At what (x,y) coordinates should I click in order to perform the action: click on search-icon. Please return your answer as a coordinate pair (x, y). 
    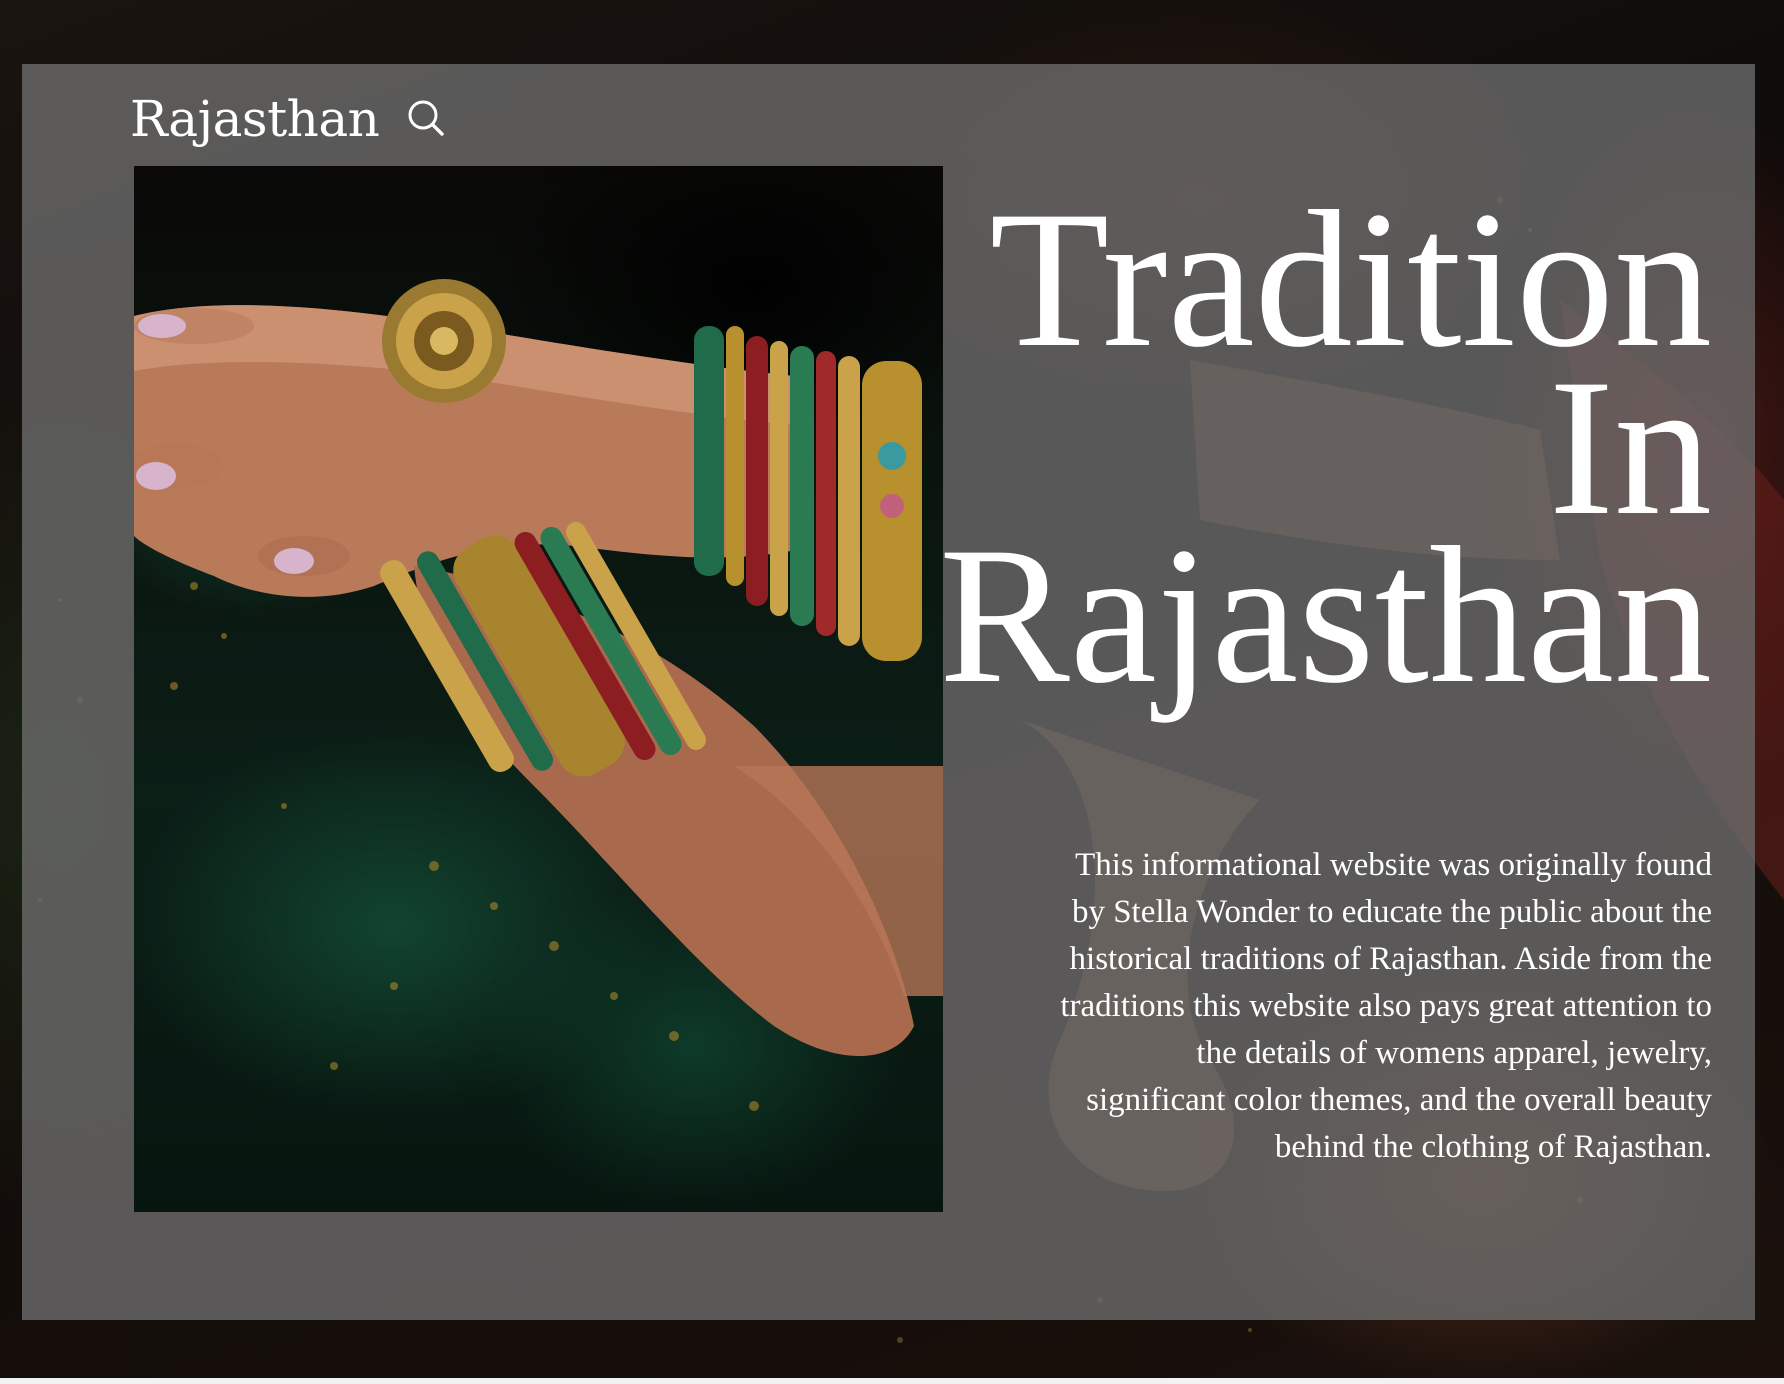
    Looking at the image, I should click on (426, 118).